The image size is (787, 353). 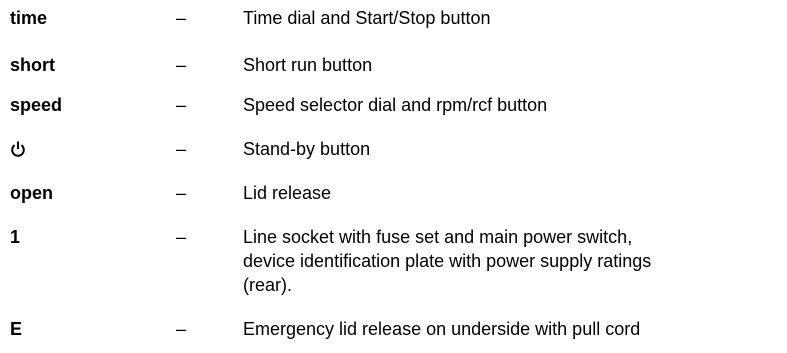 What do you see at coordinates (36, 105) in the screenshot?
I see `legend-key: speed` at bounding box center [36, 105].